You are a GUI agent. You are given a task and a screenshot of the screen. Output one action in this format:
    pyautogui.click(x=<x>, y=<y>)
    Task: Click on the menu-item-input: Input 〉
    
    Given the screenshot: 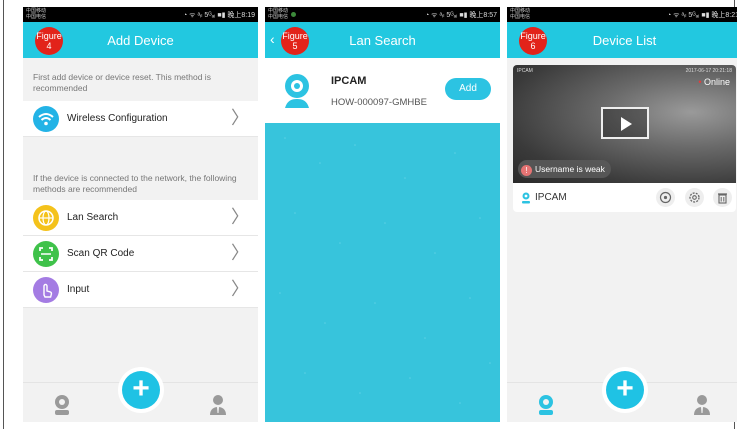 What is the action you would take?
    pyautogui.click(x=140, y=290)
    